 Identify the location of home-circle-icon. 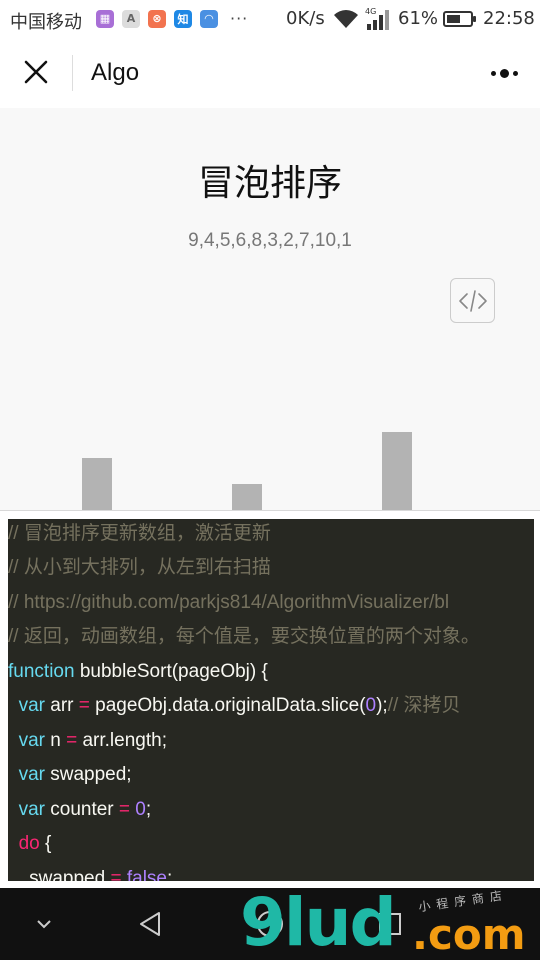
(270, 924).